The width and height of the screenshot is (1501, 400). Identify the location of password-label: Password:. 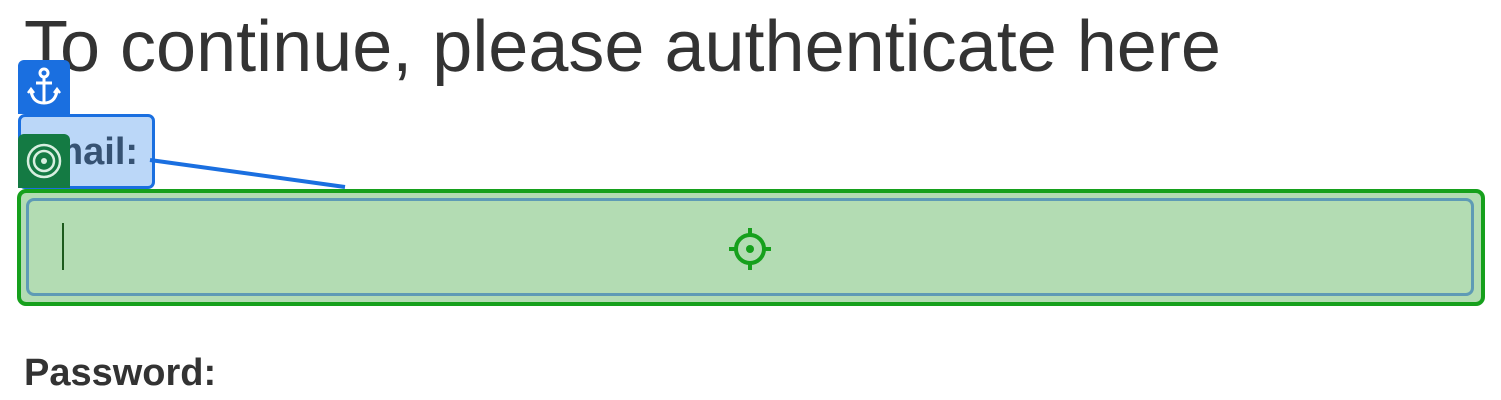
(120, 373).